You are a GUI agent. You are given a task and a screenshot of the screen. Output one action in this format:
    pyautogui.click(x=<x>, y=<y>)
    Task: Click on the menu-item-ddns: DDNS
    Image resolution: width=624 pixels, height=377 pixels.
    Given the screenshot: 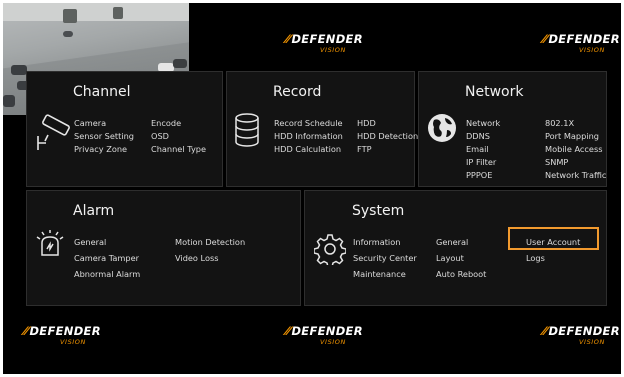 What is the action you would take?
    pyautogui.click(x=478, y=136)
    